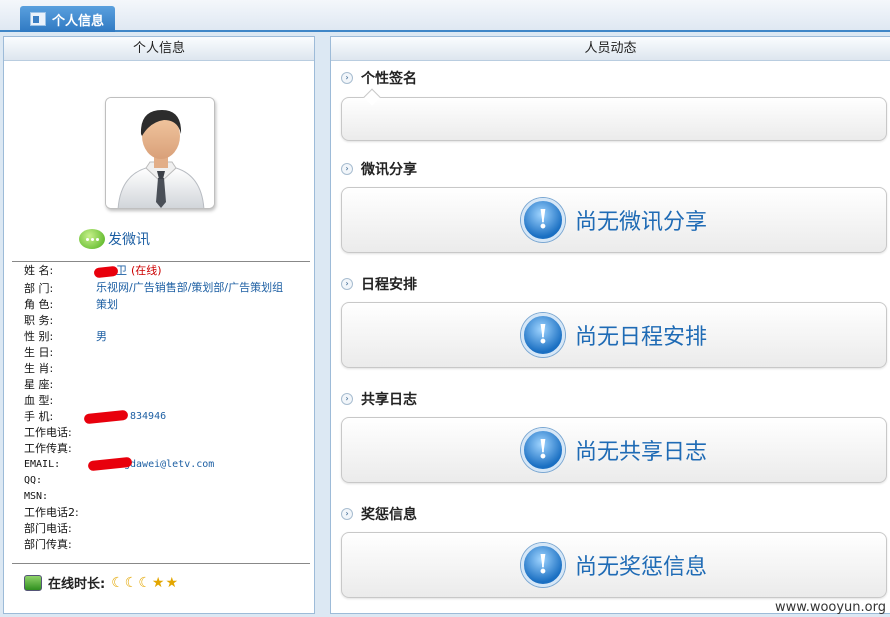  I want to click on avatar, so click(160, 153).